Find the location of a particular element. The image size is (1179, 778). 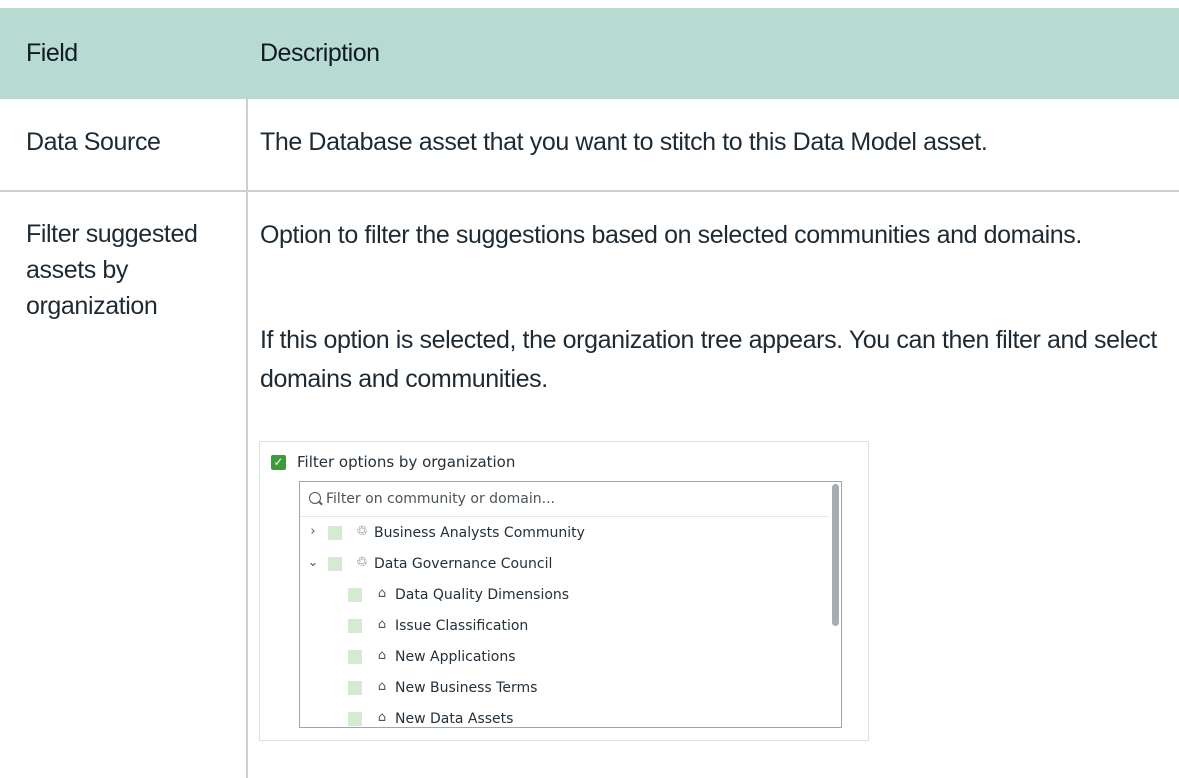

tree-scrollbar is located at coordinates (835, 604).